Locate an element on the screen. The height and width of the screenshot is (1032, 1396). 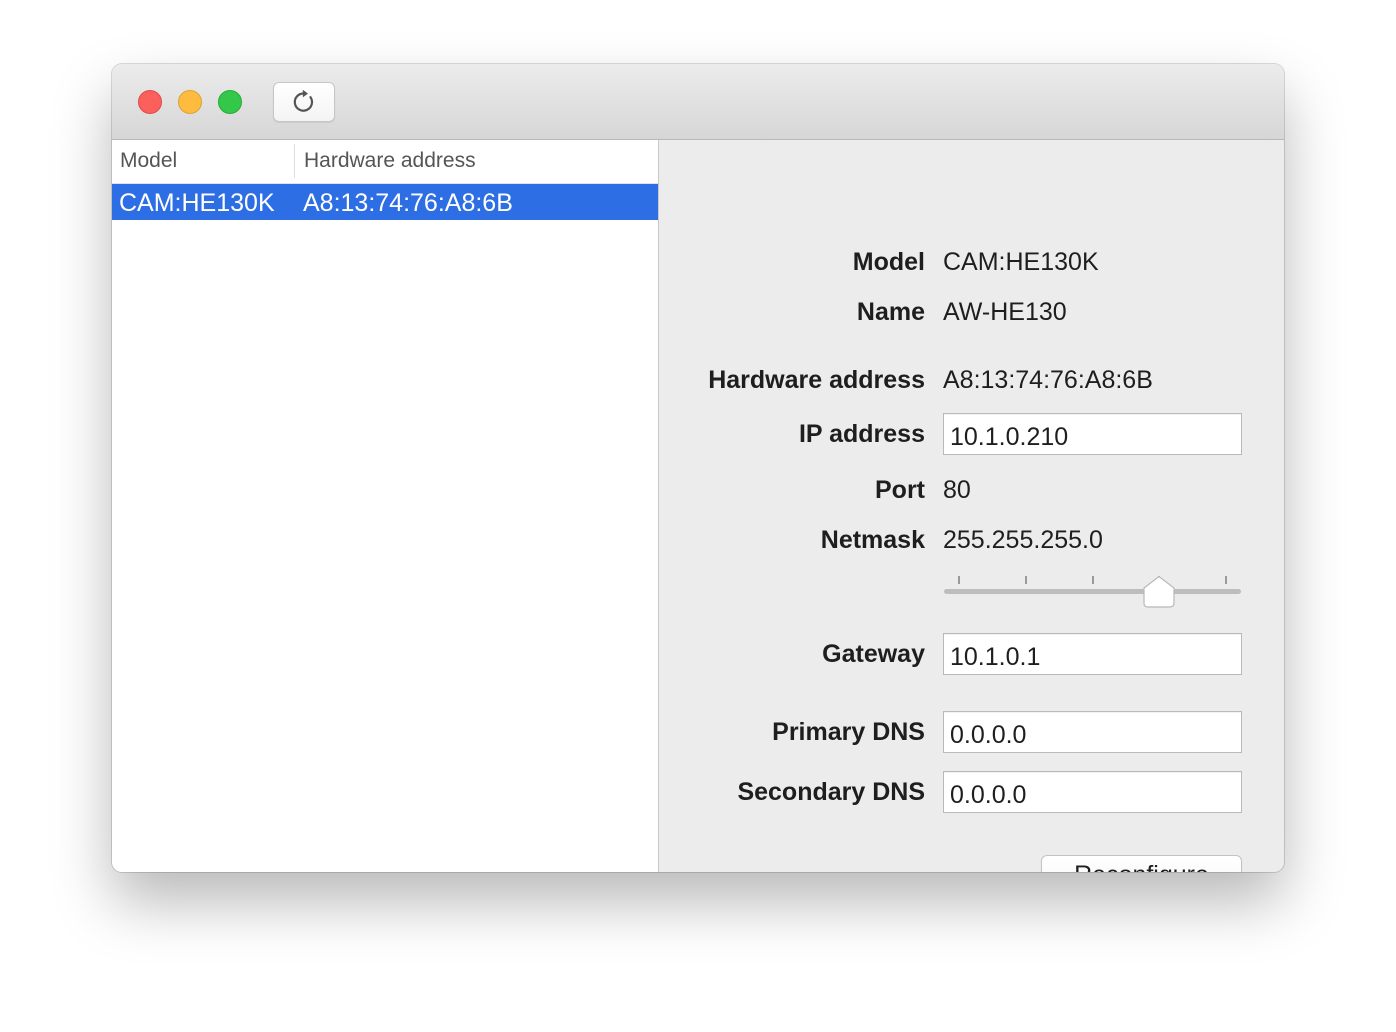
row-hardware-address-cell: A8:13:74:76:A8:6B is located at coordinates (408, 203).